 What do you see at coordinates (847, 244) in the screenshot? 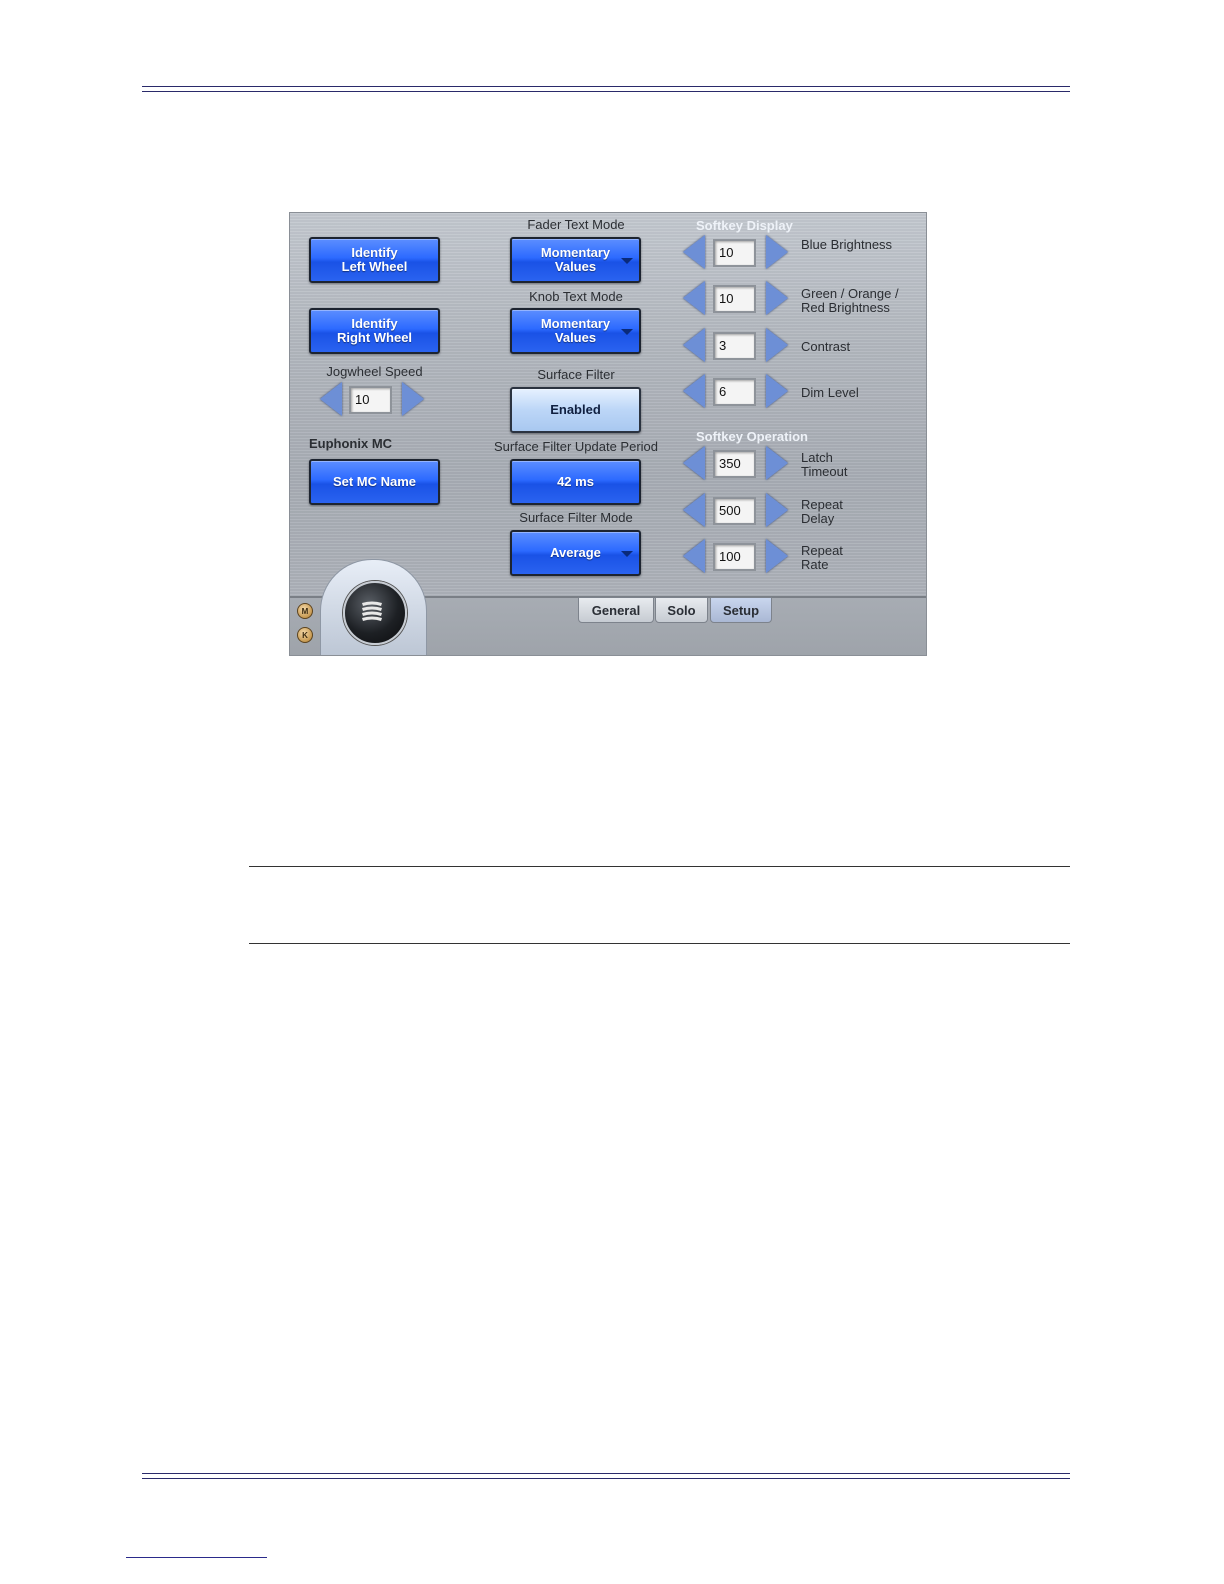
I see `blue-brightness-label: Blue Brightness` at bounding box center [847, 244].